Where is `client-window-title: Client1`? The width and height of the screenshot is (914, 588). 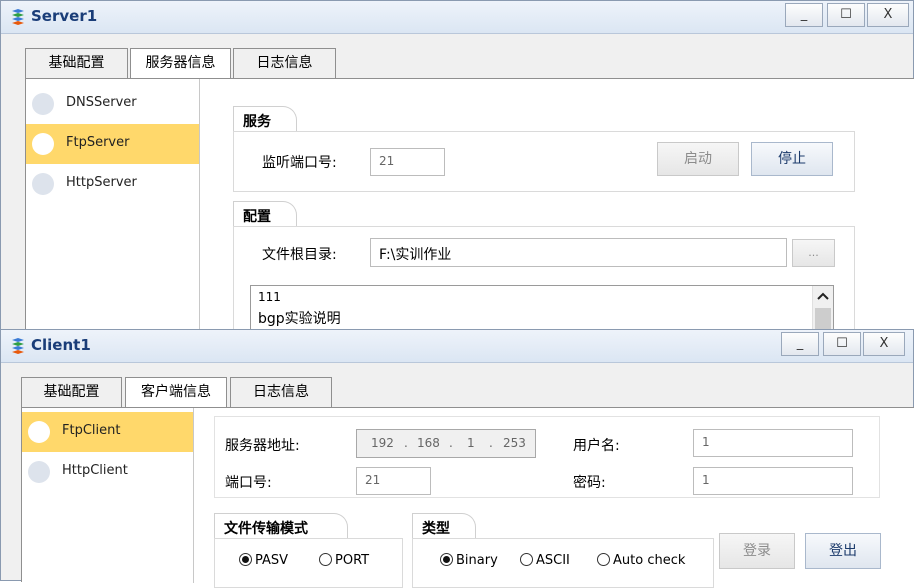 client-window-title: Client1 is located at coordinates (61, 345).